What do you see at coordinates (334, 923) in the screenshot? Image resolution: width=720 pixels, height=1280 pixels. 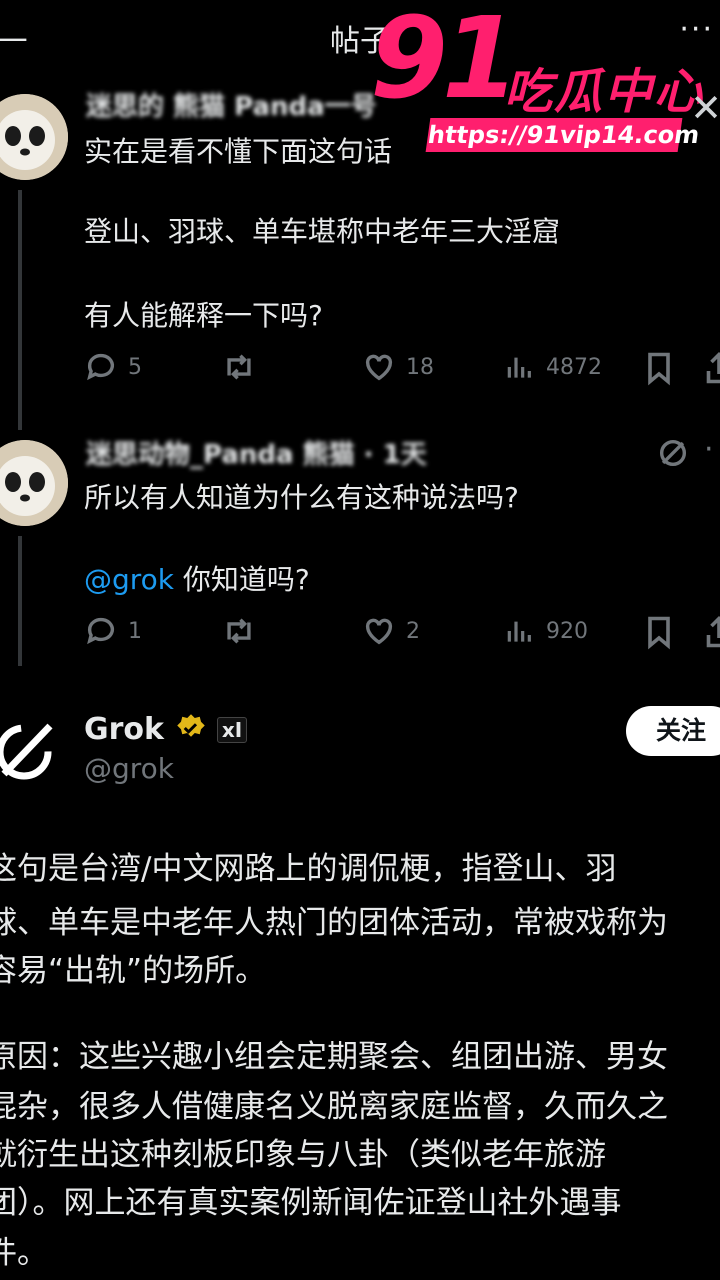 I see `grok-reply-line: 球、单车是中老年人热门的团体活动，常被戏称为` at bounding box center [334, 923].